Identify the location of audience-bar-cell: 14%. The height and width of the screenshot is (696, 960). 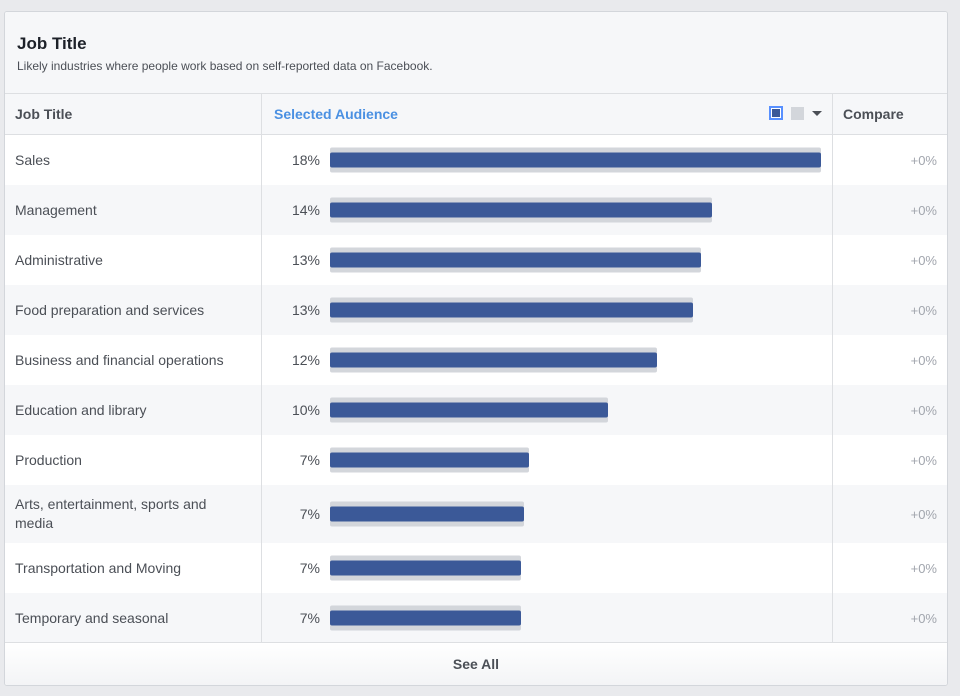
(547, 210).